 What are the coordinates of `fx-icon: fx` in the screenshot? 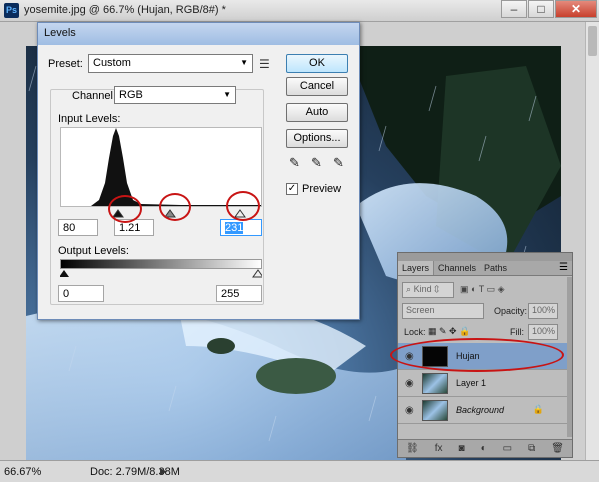 It's located at (439, 448).